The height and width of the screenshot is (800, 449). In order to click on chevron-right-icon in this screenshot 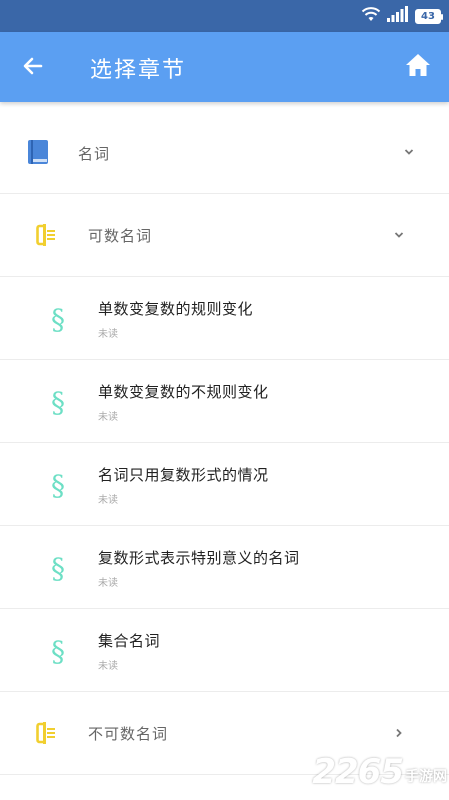, I will do `click(399, 733)`.